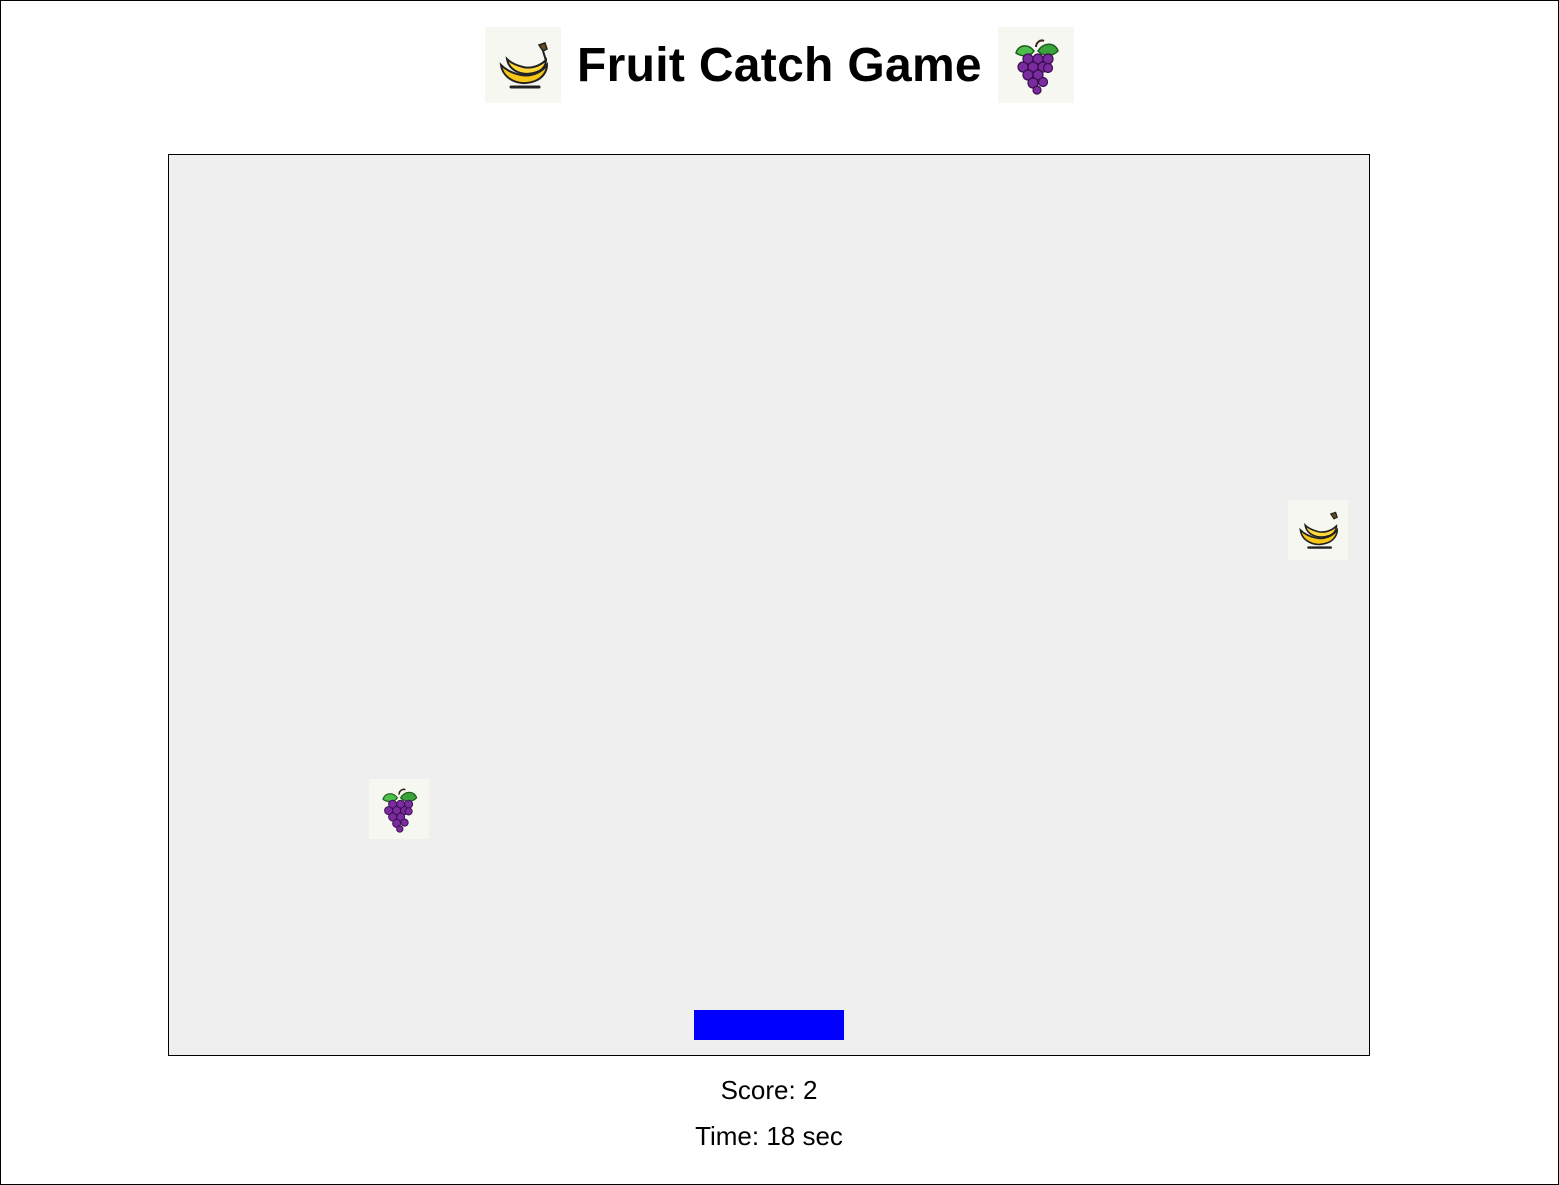 Image resolution: width=1559 pixels, height=1185 pixels. I want to click on score-display: Score: 2, so click(769, 1090).